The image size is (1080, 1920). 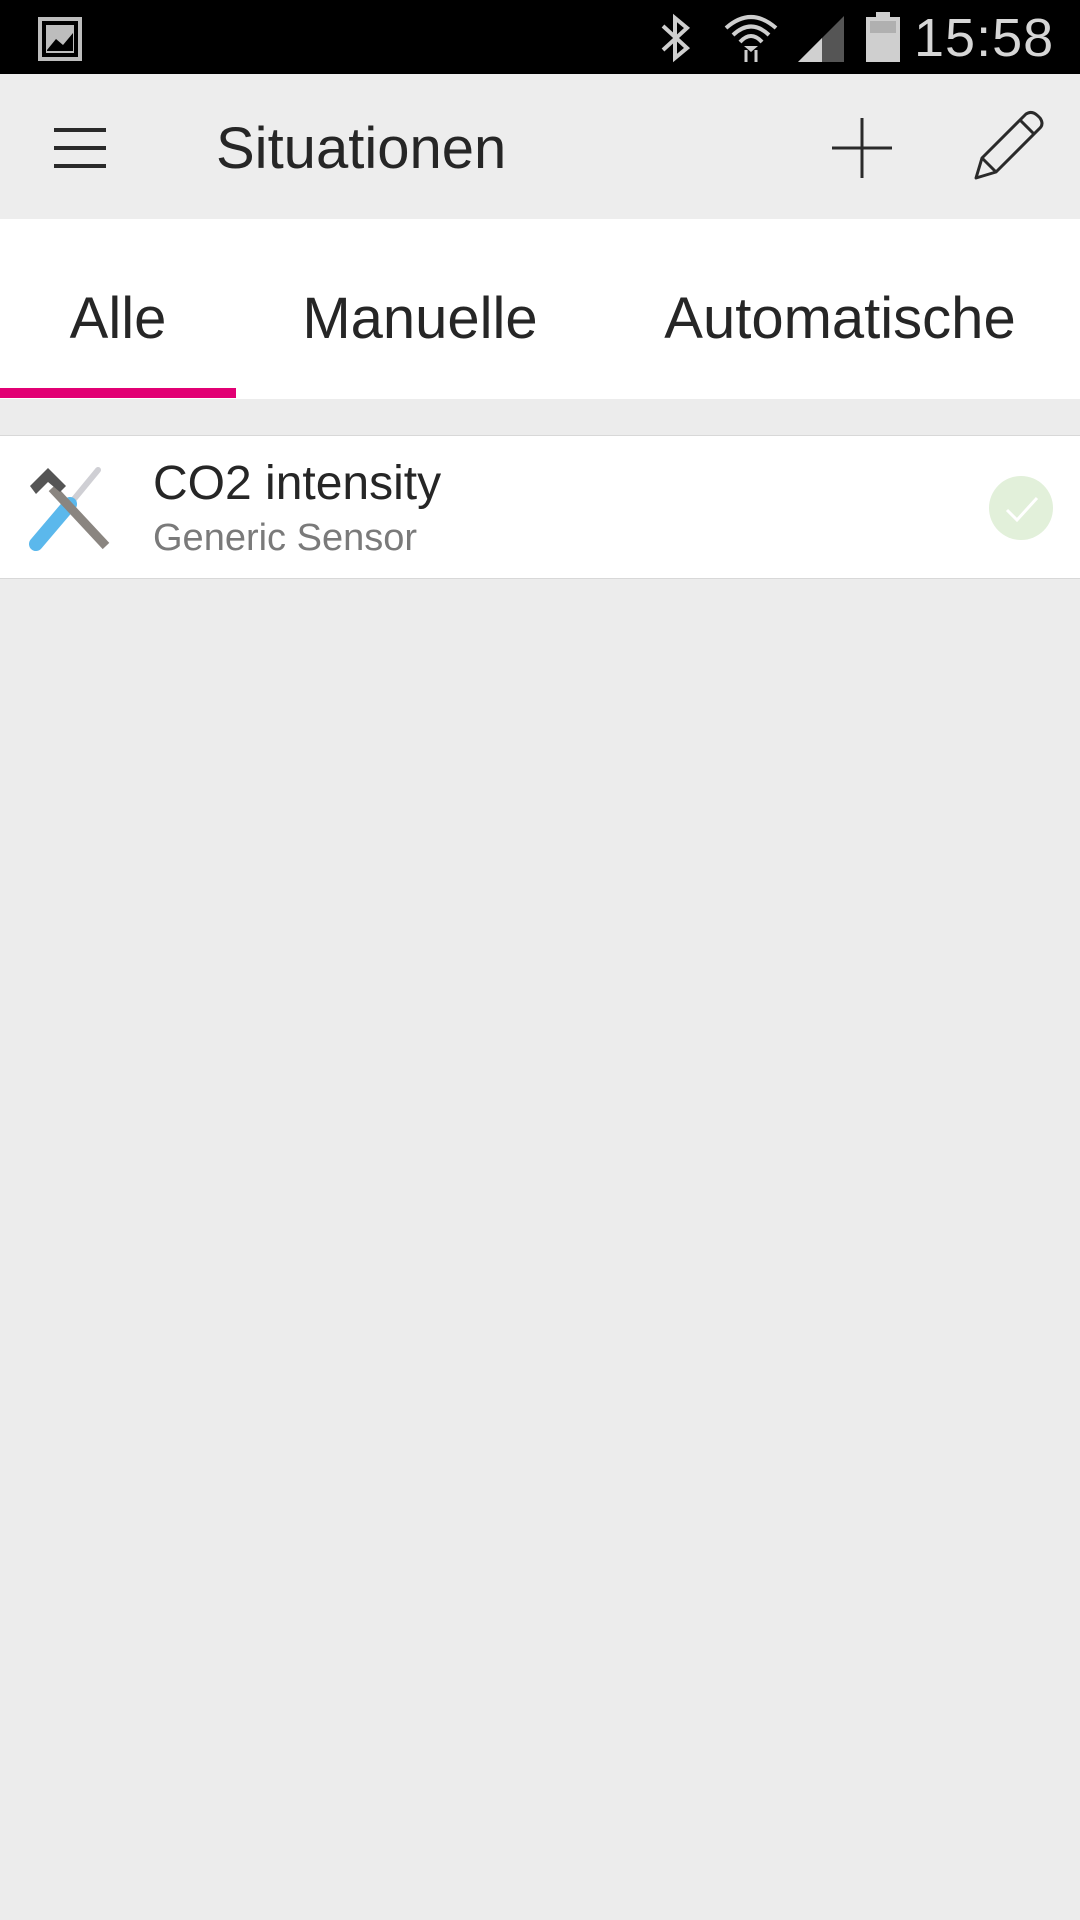 I want to click on battery-icon, so click(x=883, y=37).